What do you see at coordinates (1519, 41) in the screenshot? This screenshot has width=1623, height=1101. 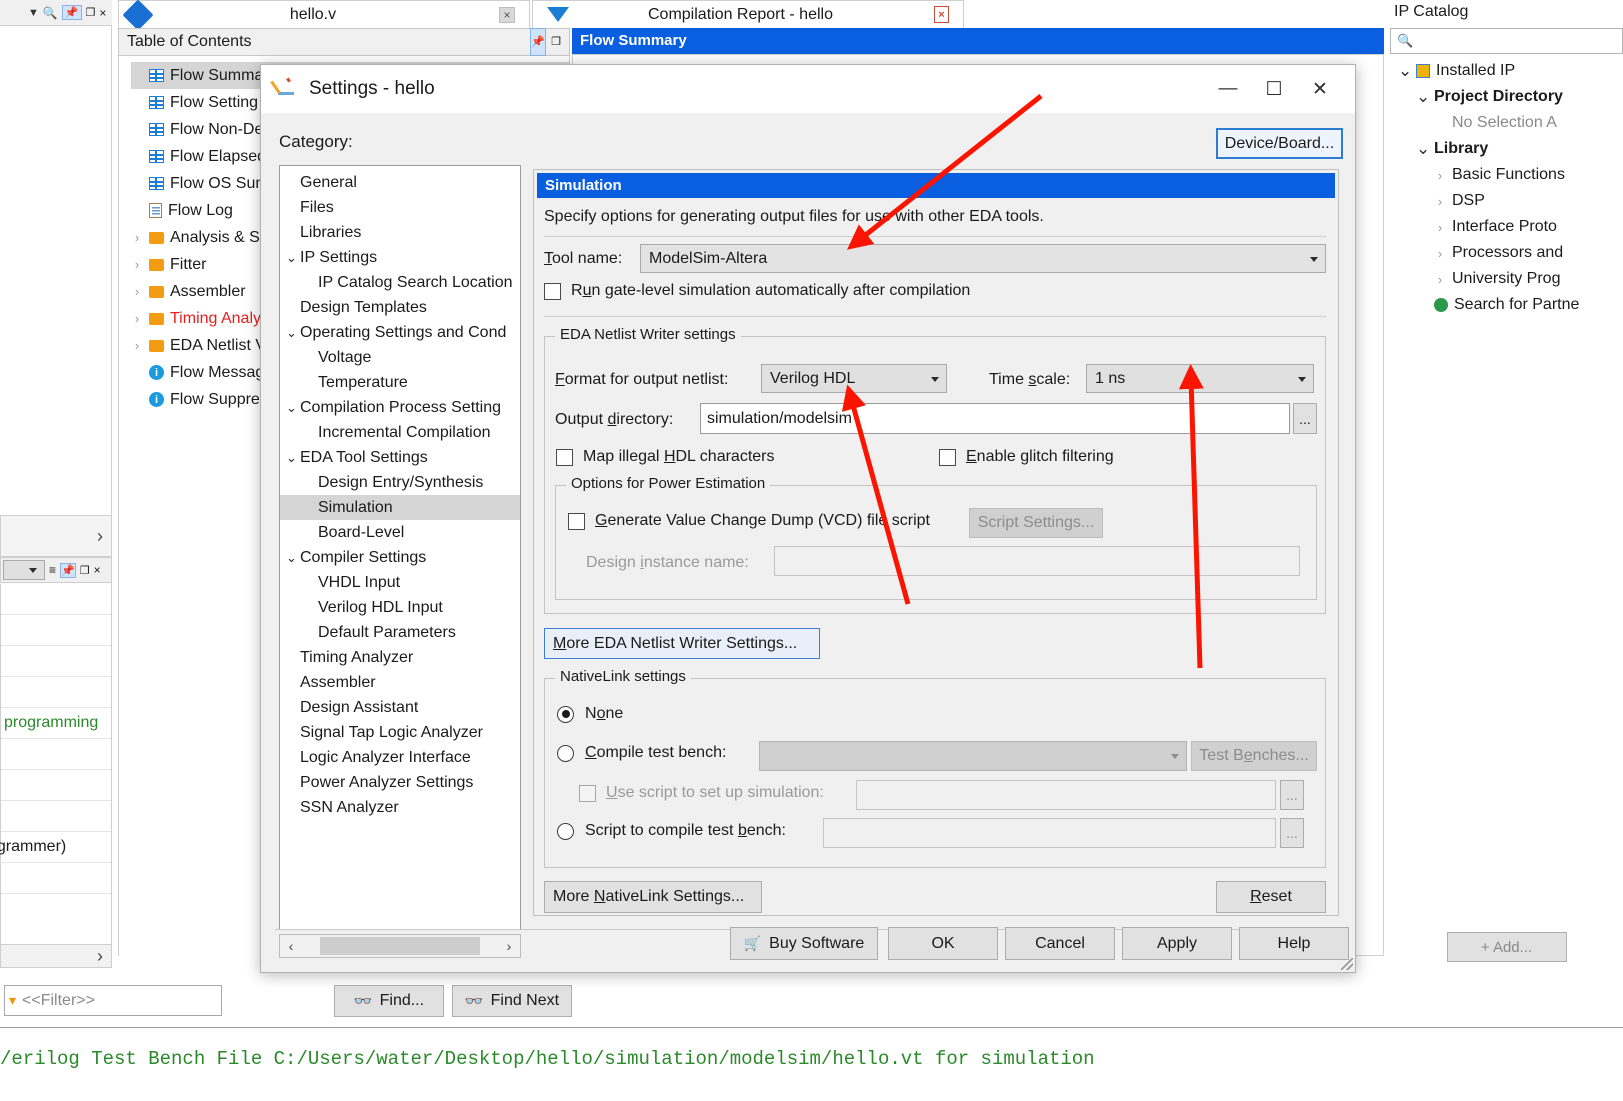 I see `search-input` at bounding box center [1519, 41].